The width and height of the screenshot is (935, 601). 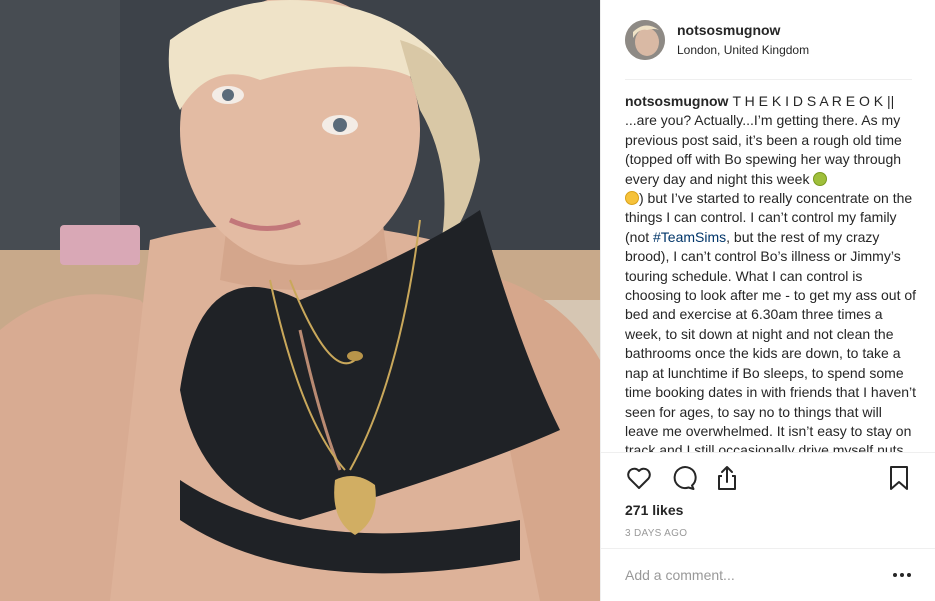 I want to click on header-username: notsosmugnow, so click(x=743, y=30).